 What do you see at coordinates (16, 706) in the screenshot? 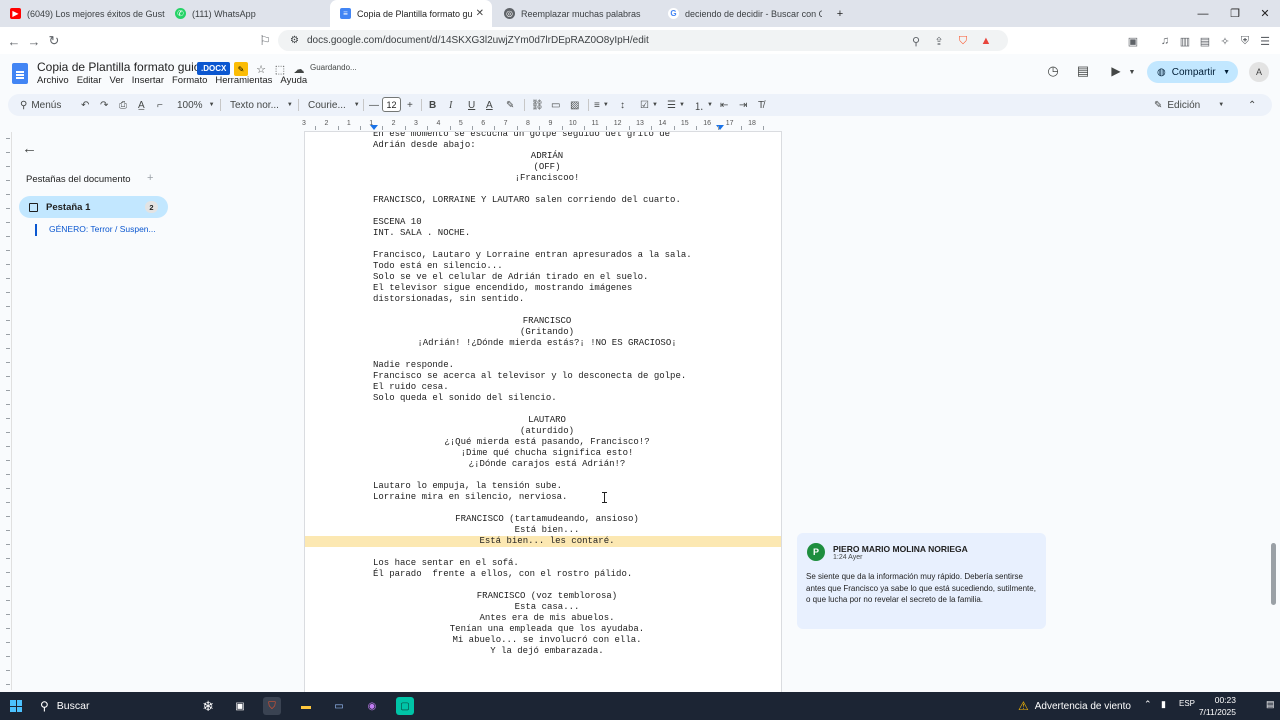
I see `windows-start-icon` at bounding box center [16, 706].